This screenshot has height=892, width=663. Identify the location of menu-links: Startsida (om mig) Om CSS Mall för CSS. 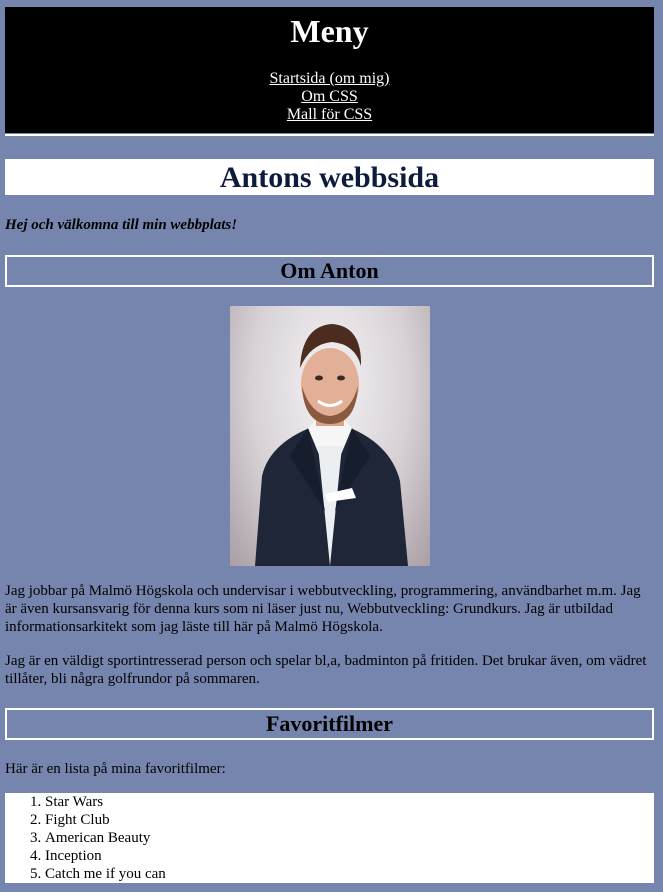
(329, 97).